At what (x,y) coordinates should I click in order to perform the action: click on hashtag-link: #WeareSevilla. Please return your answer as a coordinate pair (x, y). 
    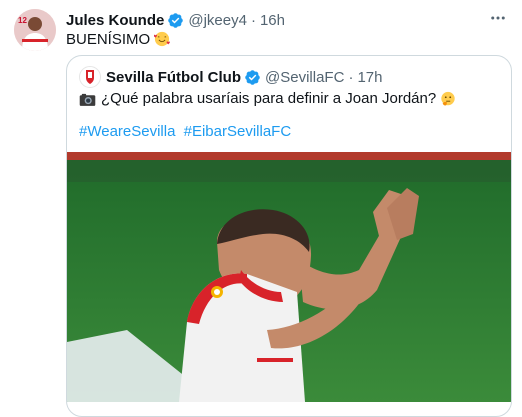
    Looking at the image, I should click on (127, 131).